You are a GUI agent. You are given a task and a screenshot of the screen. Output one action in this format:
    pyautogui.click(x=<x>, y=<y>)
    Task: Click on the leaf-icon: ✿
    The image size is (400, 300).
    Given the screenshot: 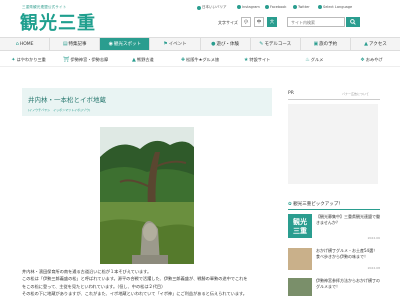 What is the action you would take?
    pyautogui.click(x=290, y=204)
    